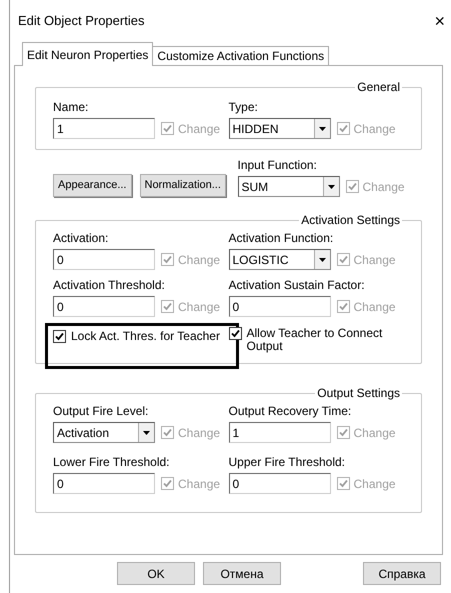 The height and width of the screenshot is (593, 451). What do you see at coordinates (287, 462) in the screenshot?
I see `field-label: Upper Fire Threshold:` at bounding box center [287, 462].